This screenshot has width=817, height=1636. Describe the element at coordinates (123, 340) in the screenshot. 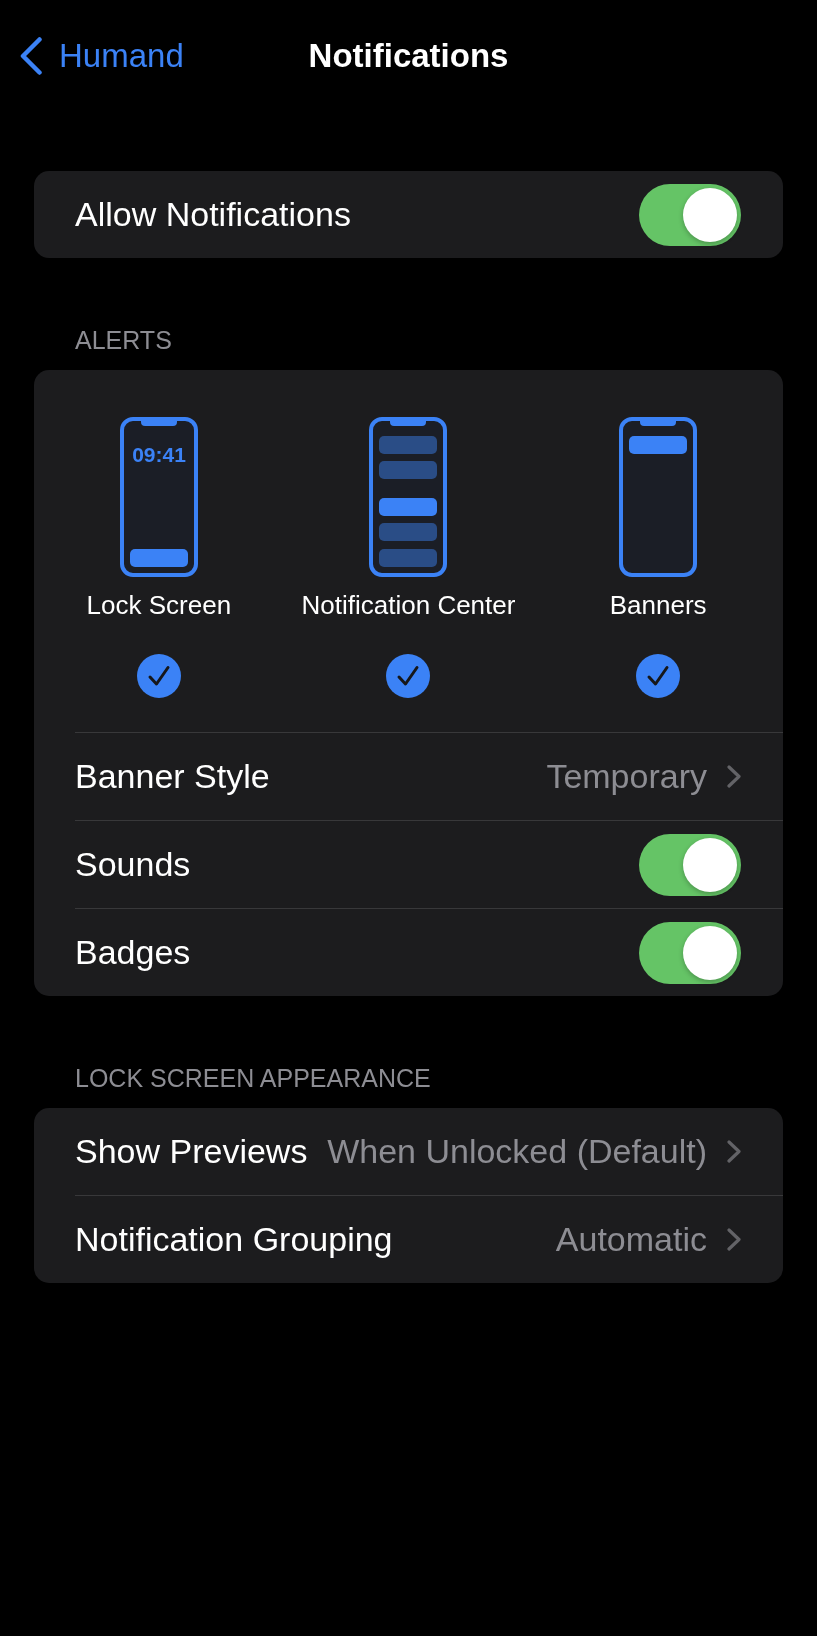

I see `section-header: ALERTS` at that location.